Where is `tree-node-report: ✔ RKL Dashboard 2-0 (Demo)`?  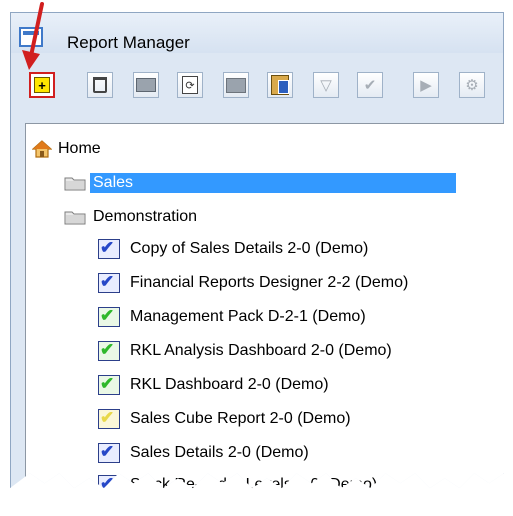
tree-node-report: ✔ RKL Dashboard 2-0 (Demo) is located at coordinates (215, 385).